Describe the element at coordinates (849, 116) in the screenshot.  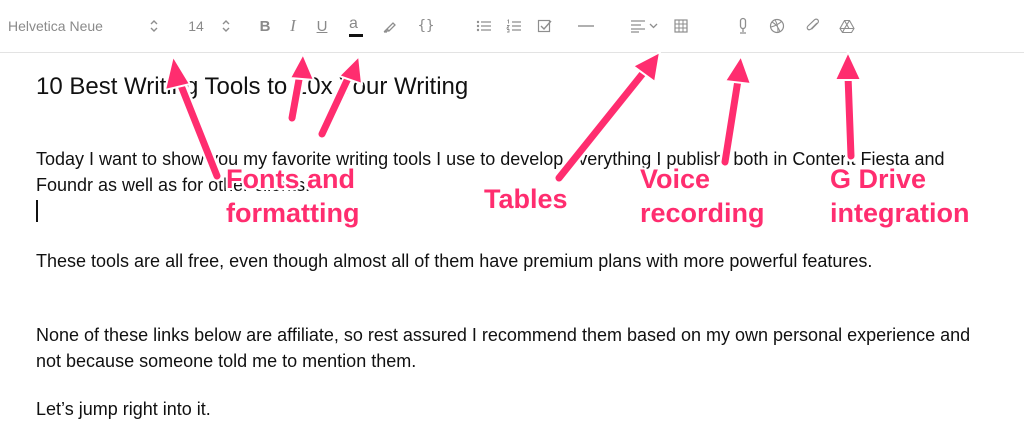
I see `arrow-gdrive` at that location.